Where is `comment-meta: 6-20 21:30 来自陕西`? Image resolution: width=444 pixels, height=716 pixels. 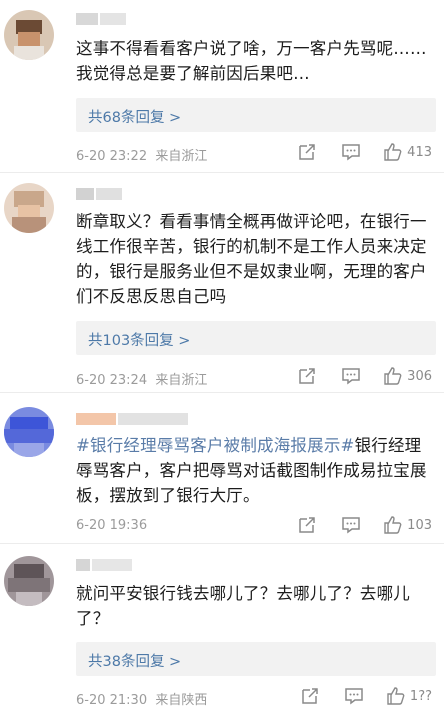
comment-meta: 6-20 21:30 来自陕西 is located at coordinates (141, 698).